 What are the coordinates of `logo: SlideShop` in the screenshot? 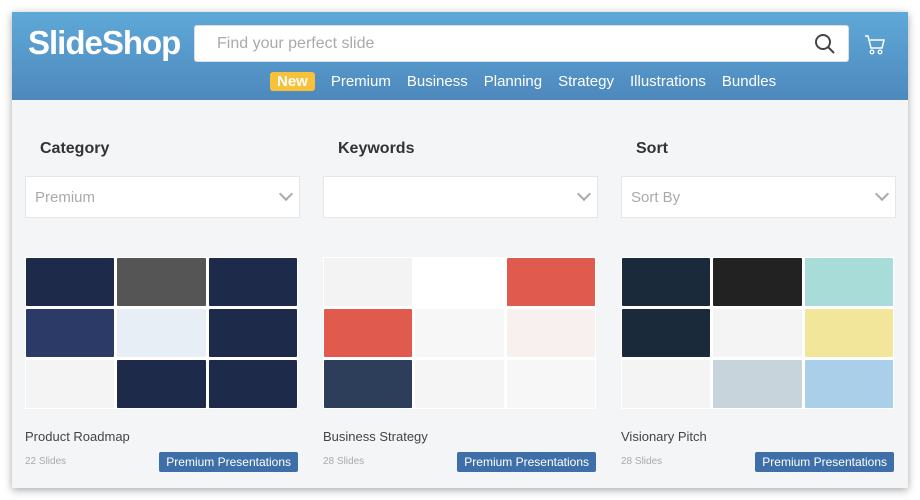 It's located at (104, 43).